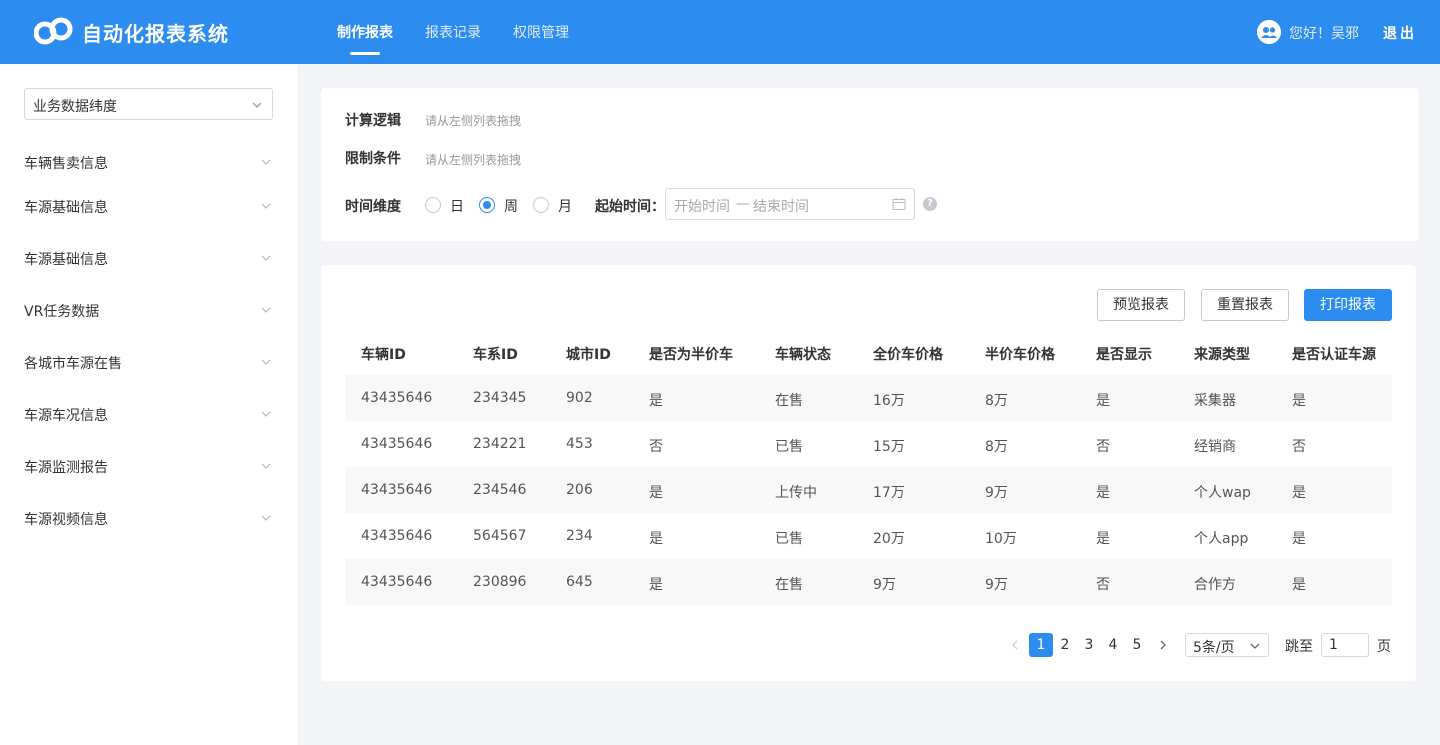 The width and height of the screenshot is (1440, 745). What do you see at coordinates (148, 206) in the screenshot?
I see `sidebar-item-source-basic-1: 车源基础信息` at bounding box center [148, 206].